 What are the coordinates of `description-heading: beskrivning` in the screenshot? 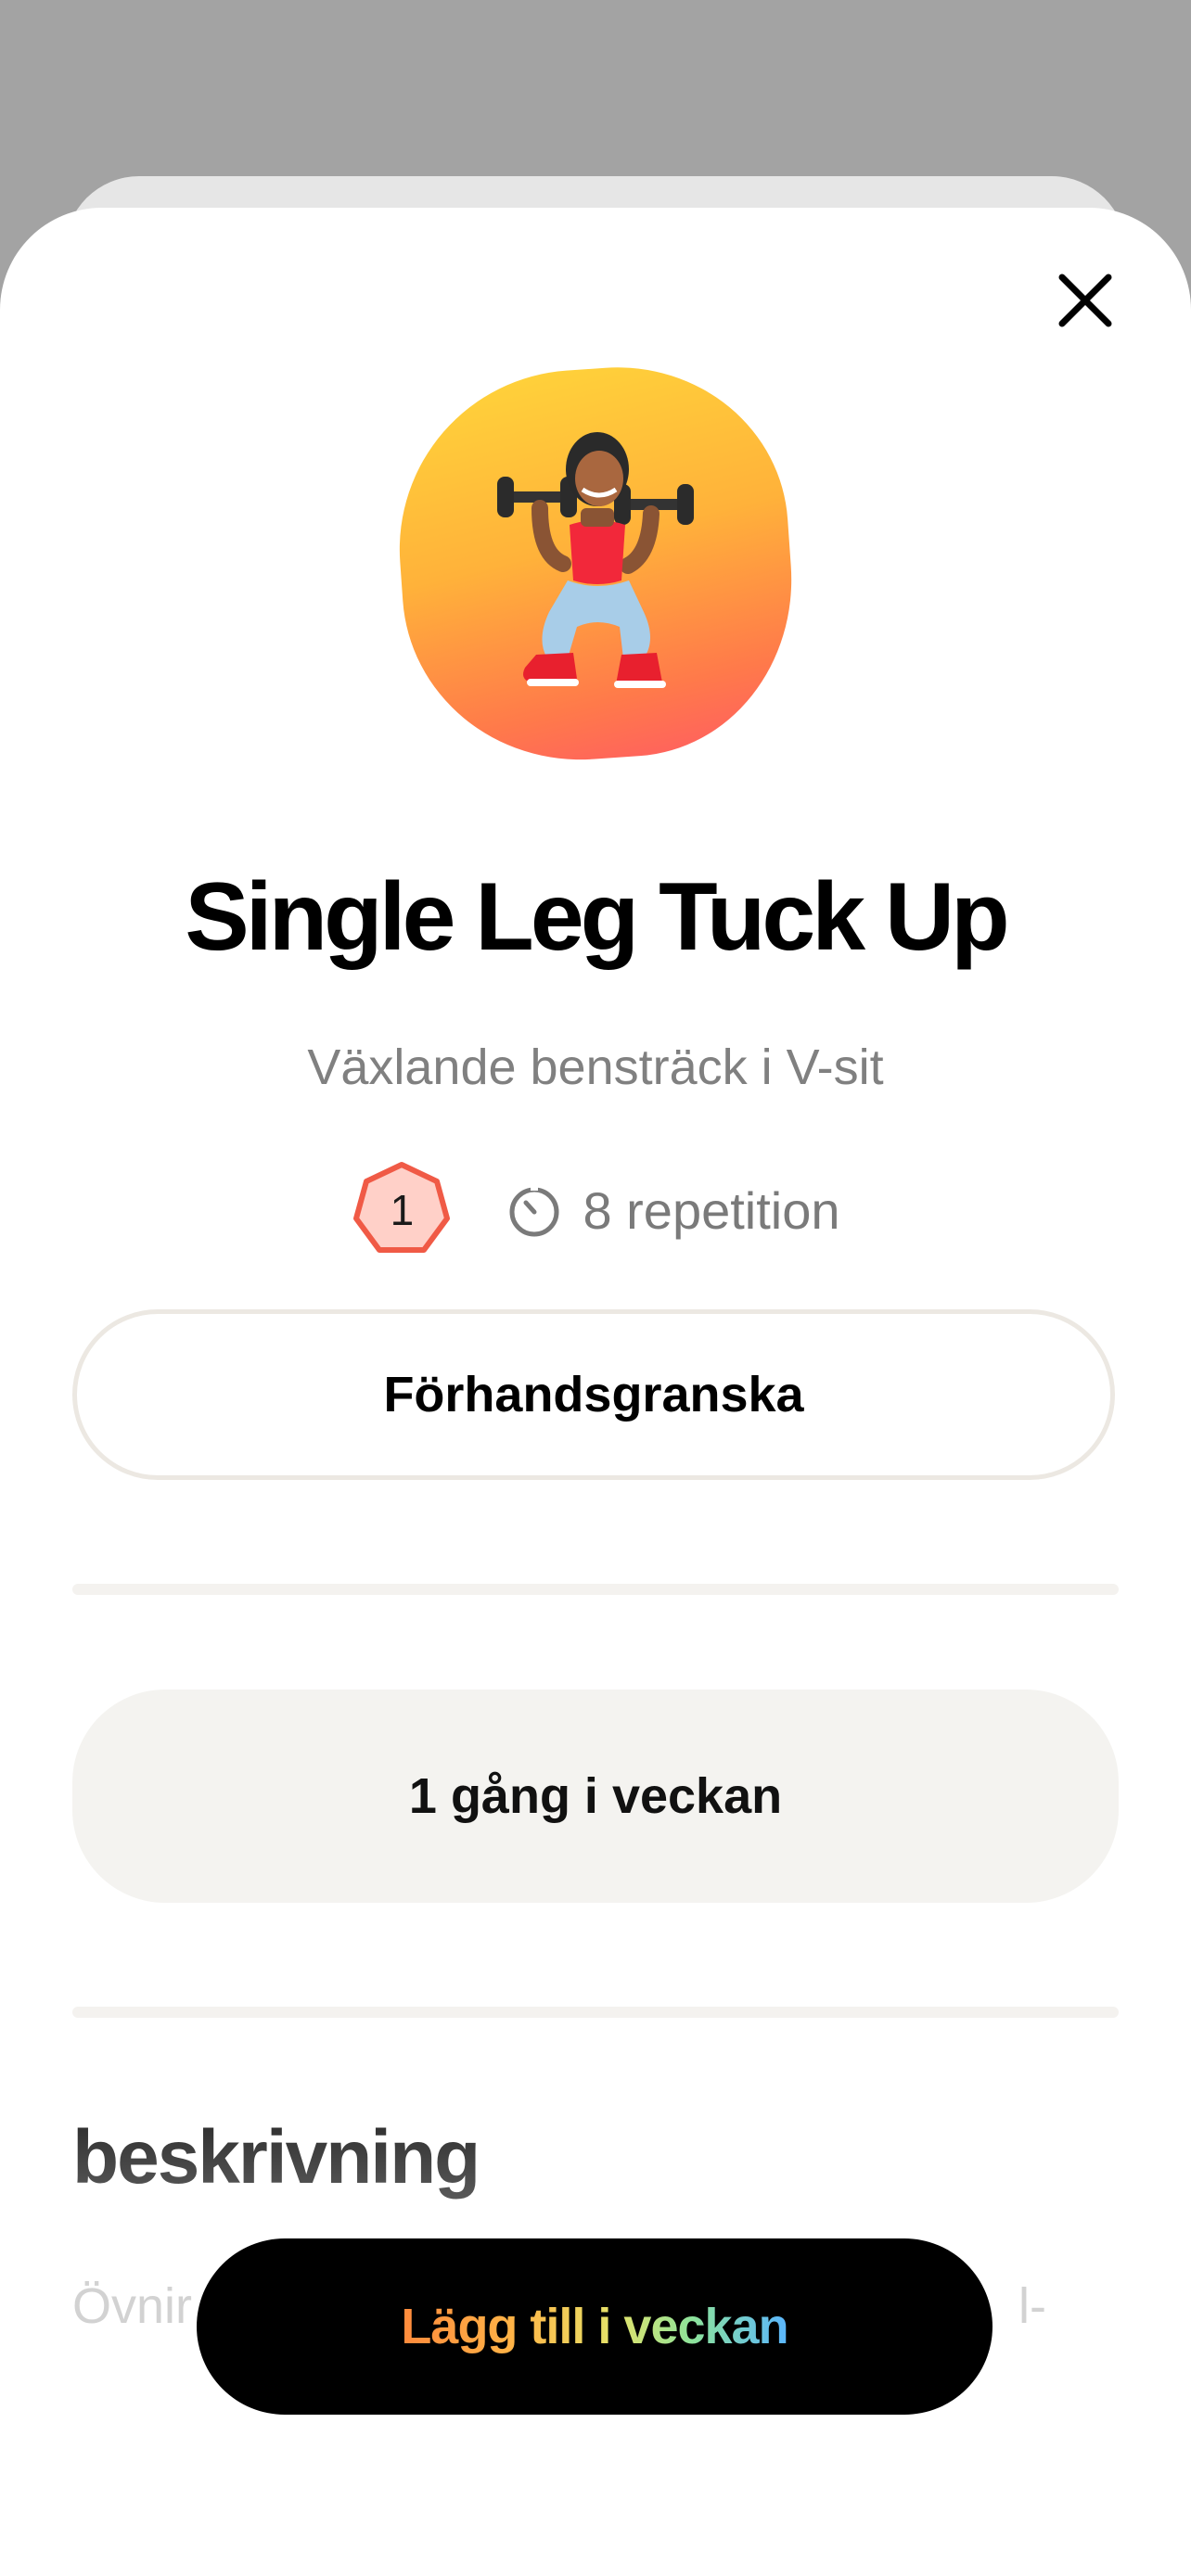 It's located at (276, 2157).